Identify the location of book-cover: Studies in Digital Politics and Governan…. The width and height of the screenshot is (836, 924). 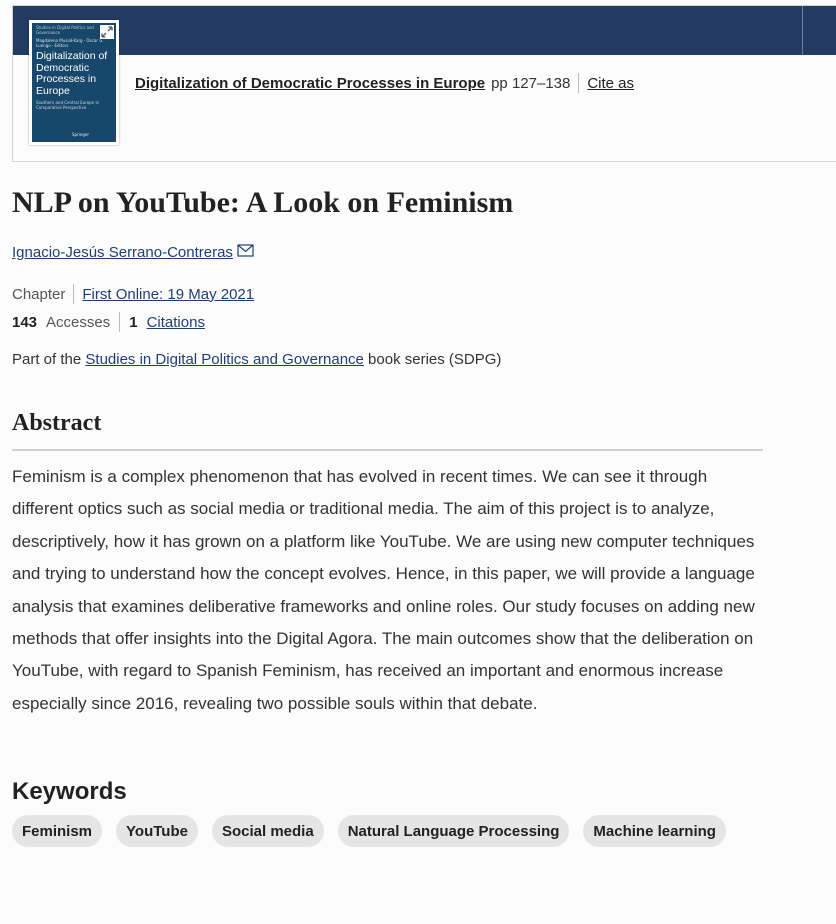
(74, 82).